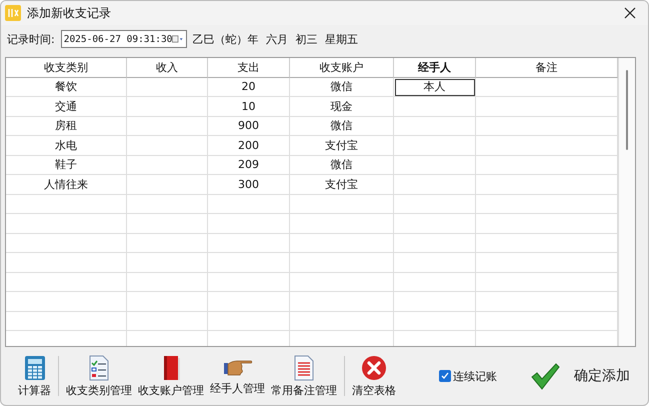 The height and width of the screenshot is (406, 649). What do you see at coordinates (304, 367) in the screenshot?
I see `list-document-icon` at bounding box center [304, 367].